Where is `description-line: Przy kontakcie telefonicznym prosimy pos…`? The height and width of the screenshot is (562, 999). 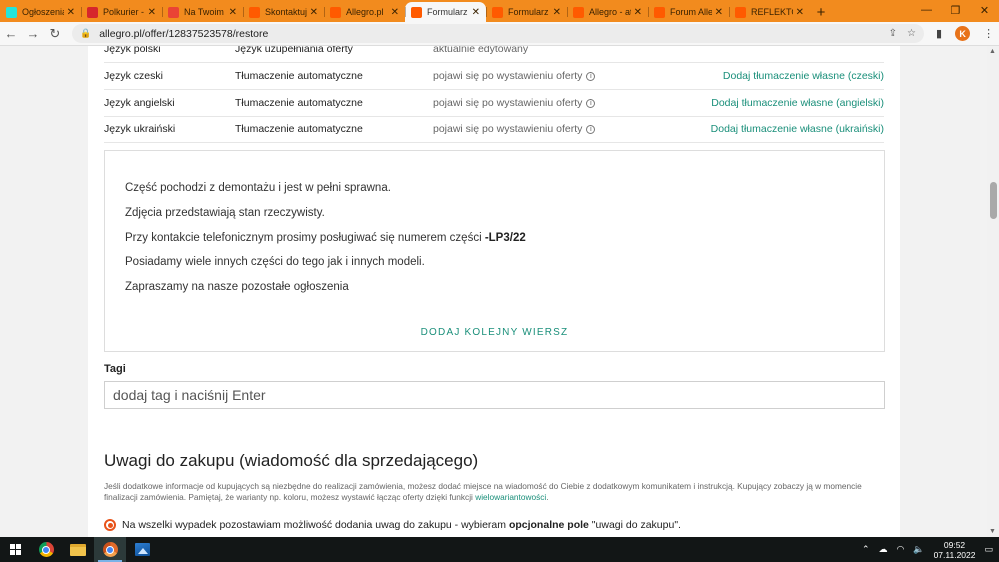
description-line: Przy kontakcie telefonicznym prosimy pos… is located at coordinates (325, 238).